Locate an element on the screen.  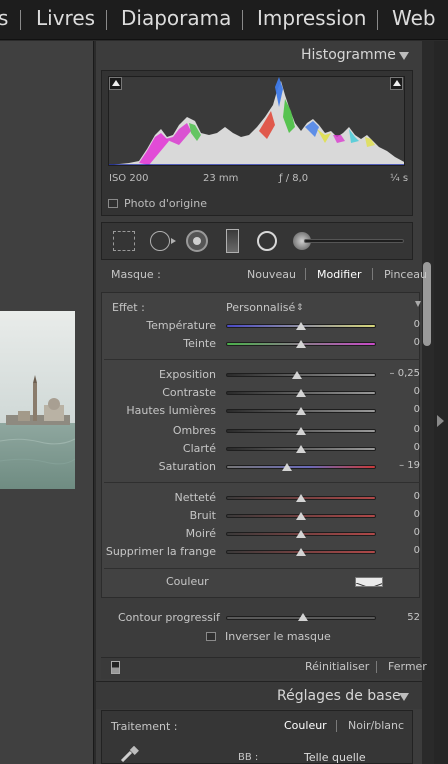
panel-toggle-switch-icon is located at coordinates (115, 667).